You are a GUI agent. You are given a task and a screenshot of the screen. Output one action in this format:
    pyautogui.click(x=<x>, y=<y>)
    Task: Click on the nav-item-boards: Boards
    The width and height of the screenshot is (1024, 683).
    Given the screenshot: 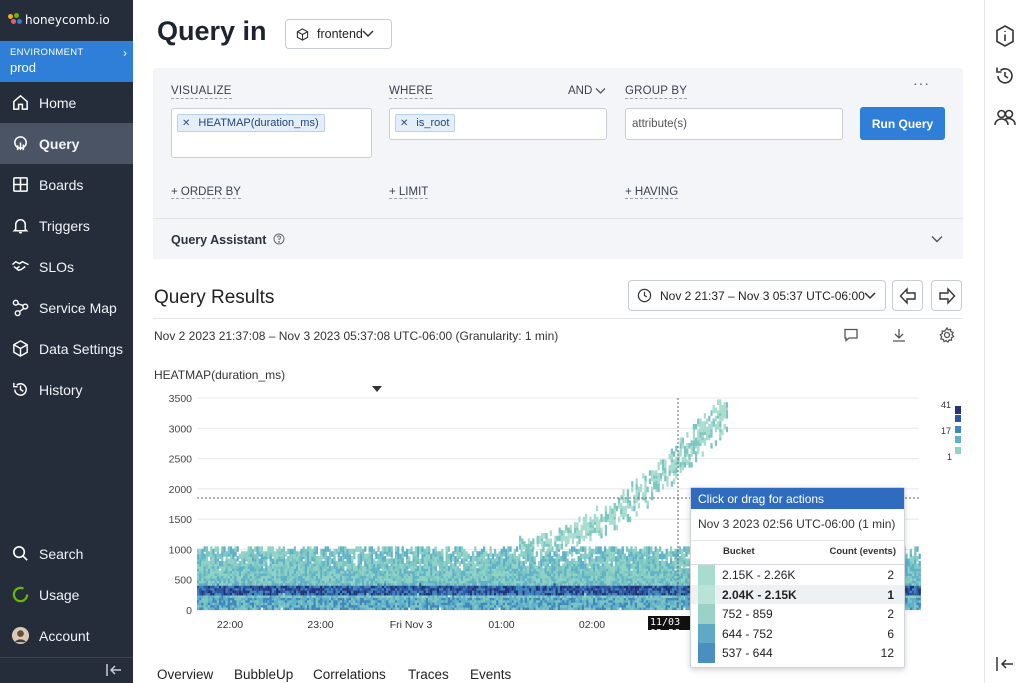 What is the action you would take?
    pyautogui.click(x=66, y=184)
    